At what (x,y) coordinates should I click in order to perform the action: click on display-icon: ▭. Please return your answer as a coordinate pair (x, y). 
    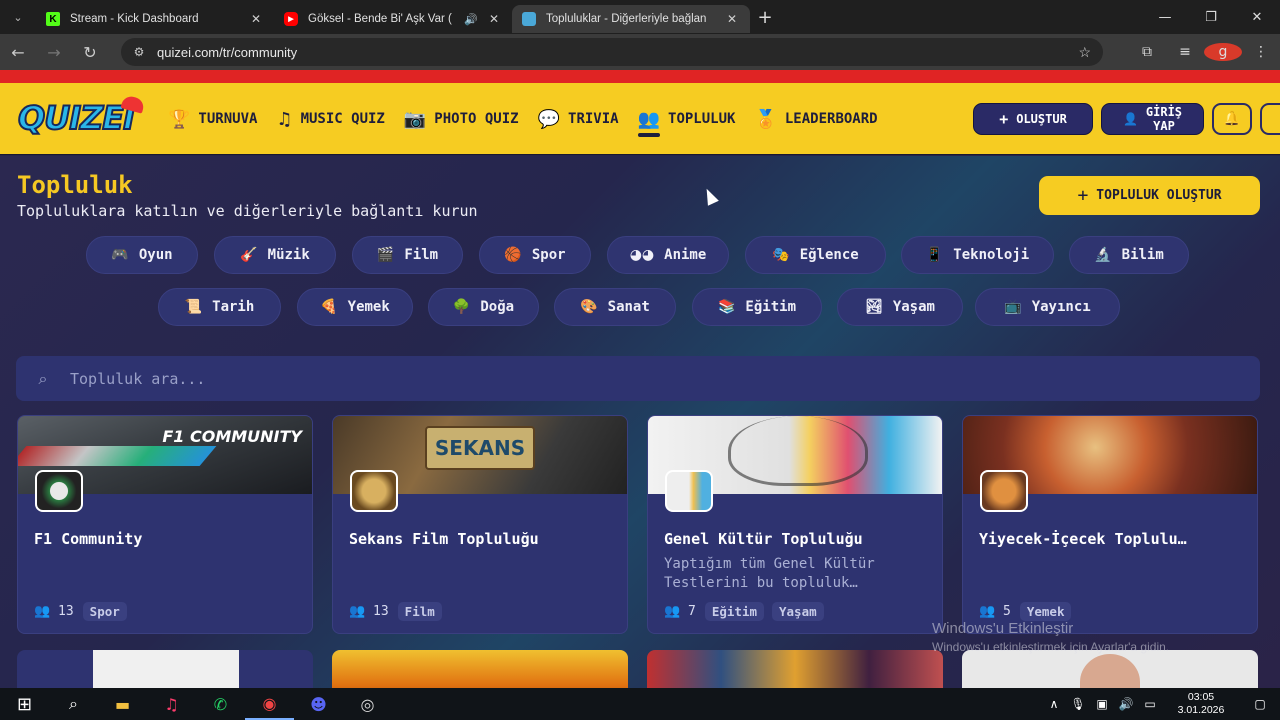
    Looking at the image, I should click on (1150, 704).